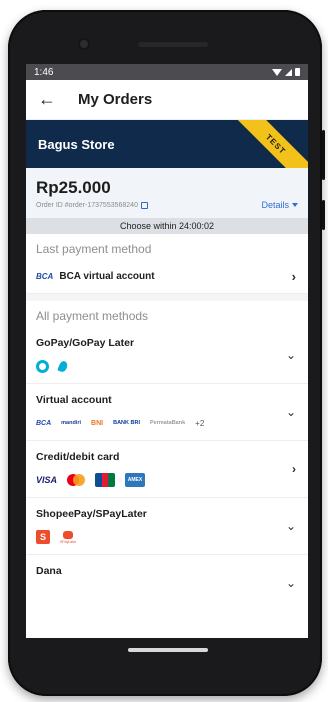 The width and height of the screenshot is (328, 702). Describe the element at coordinates (167, 355) in the screenshot. I see `payment-method-gopay: GoPay/GoPay Later ⌄` at that location.